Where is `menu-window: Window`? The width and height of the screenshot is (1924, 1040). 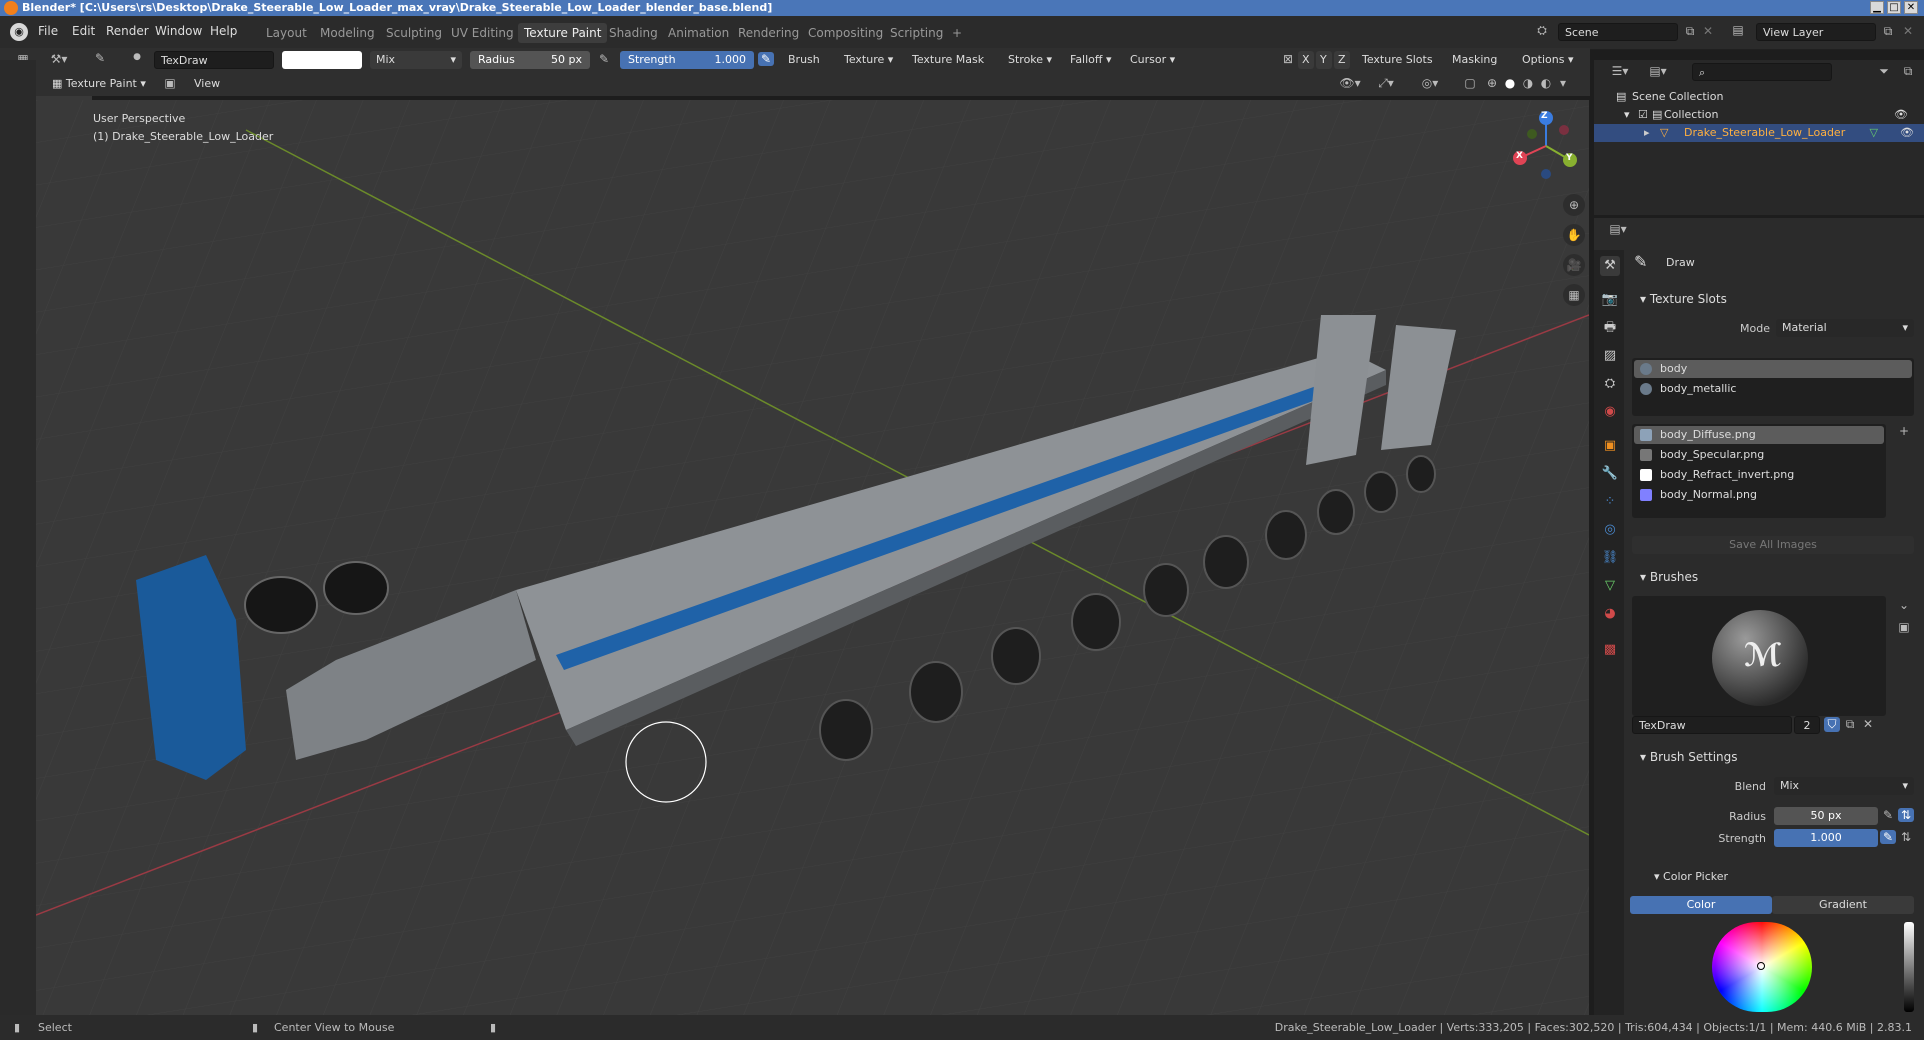
menu-window: Window is located at coordinates (178, 31).